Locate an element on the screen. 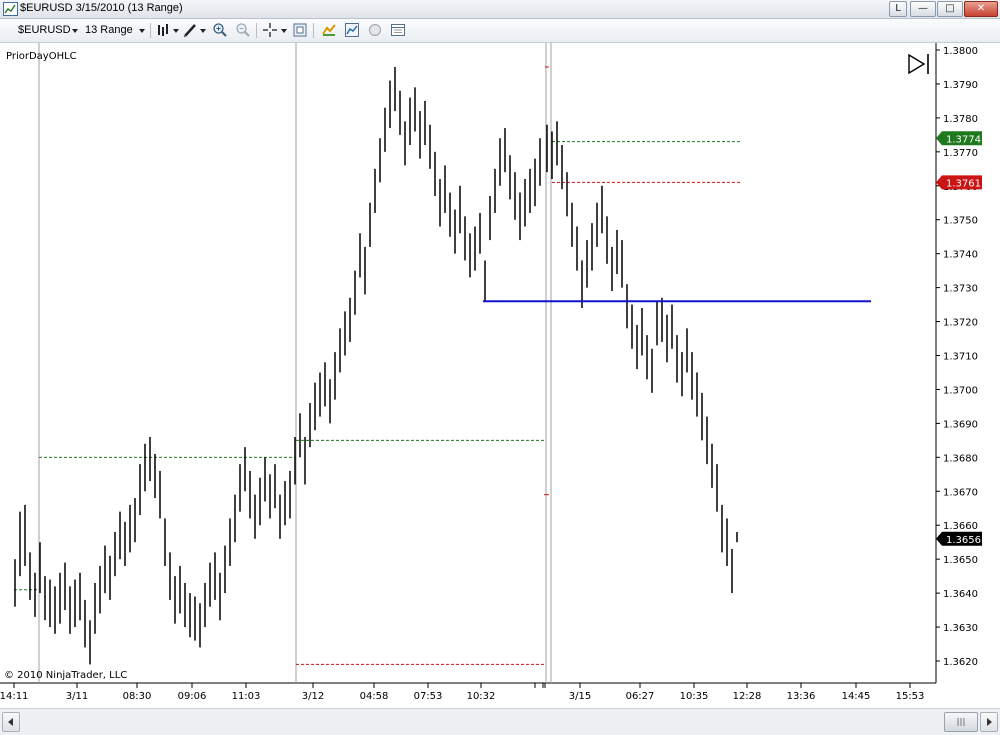  time-label: 12:28 is located at coordinates (747, 696).